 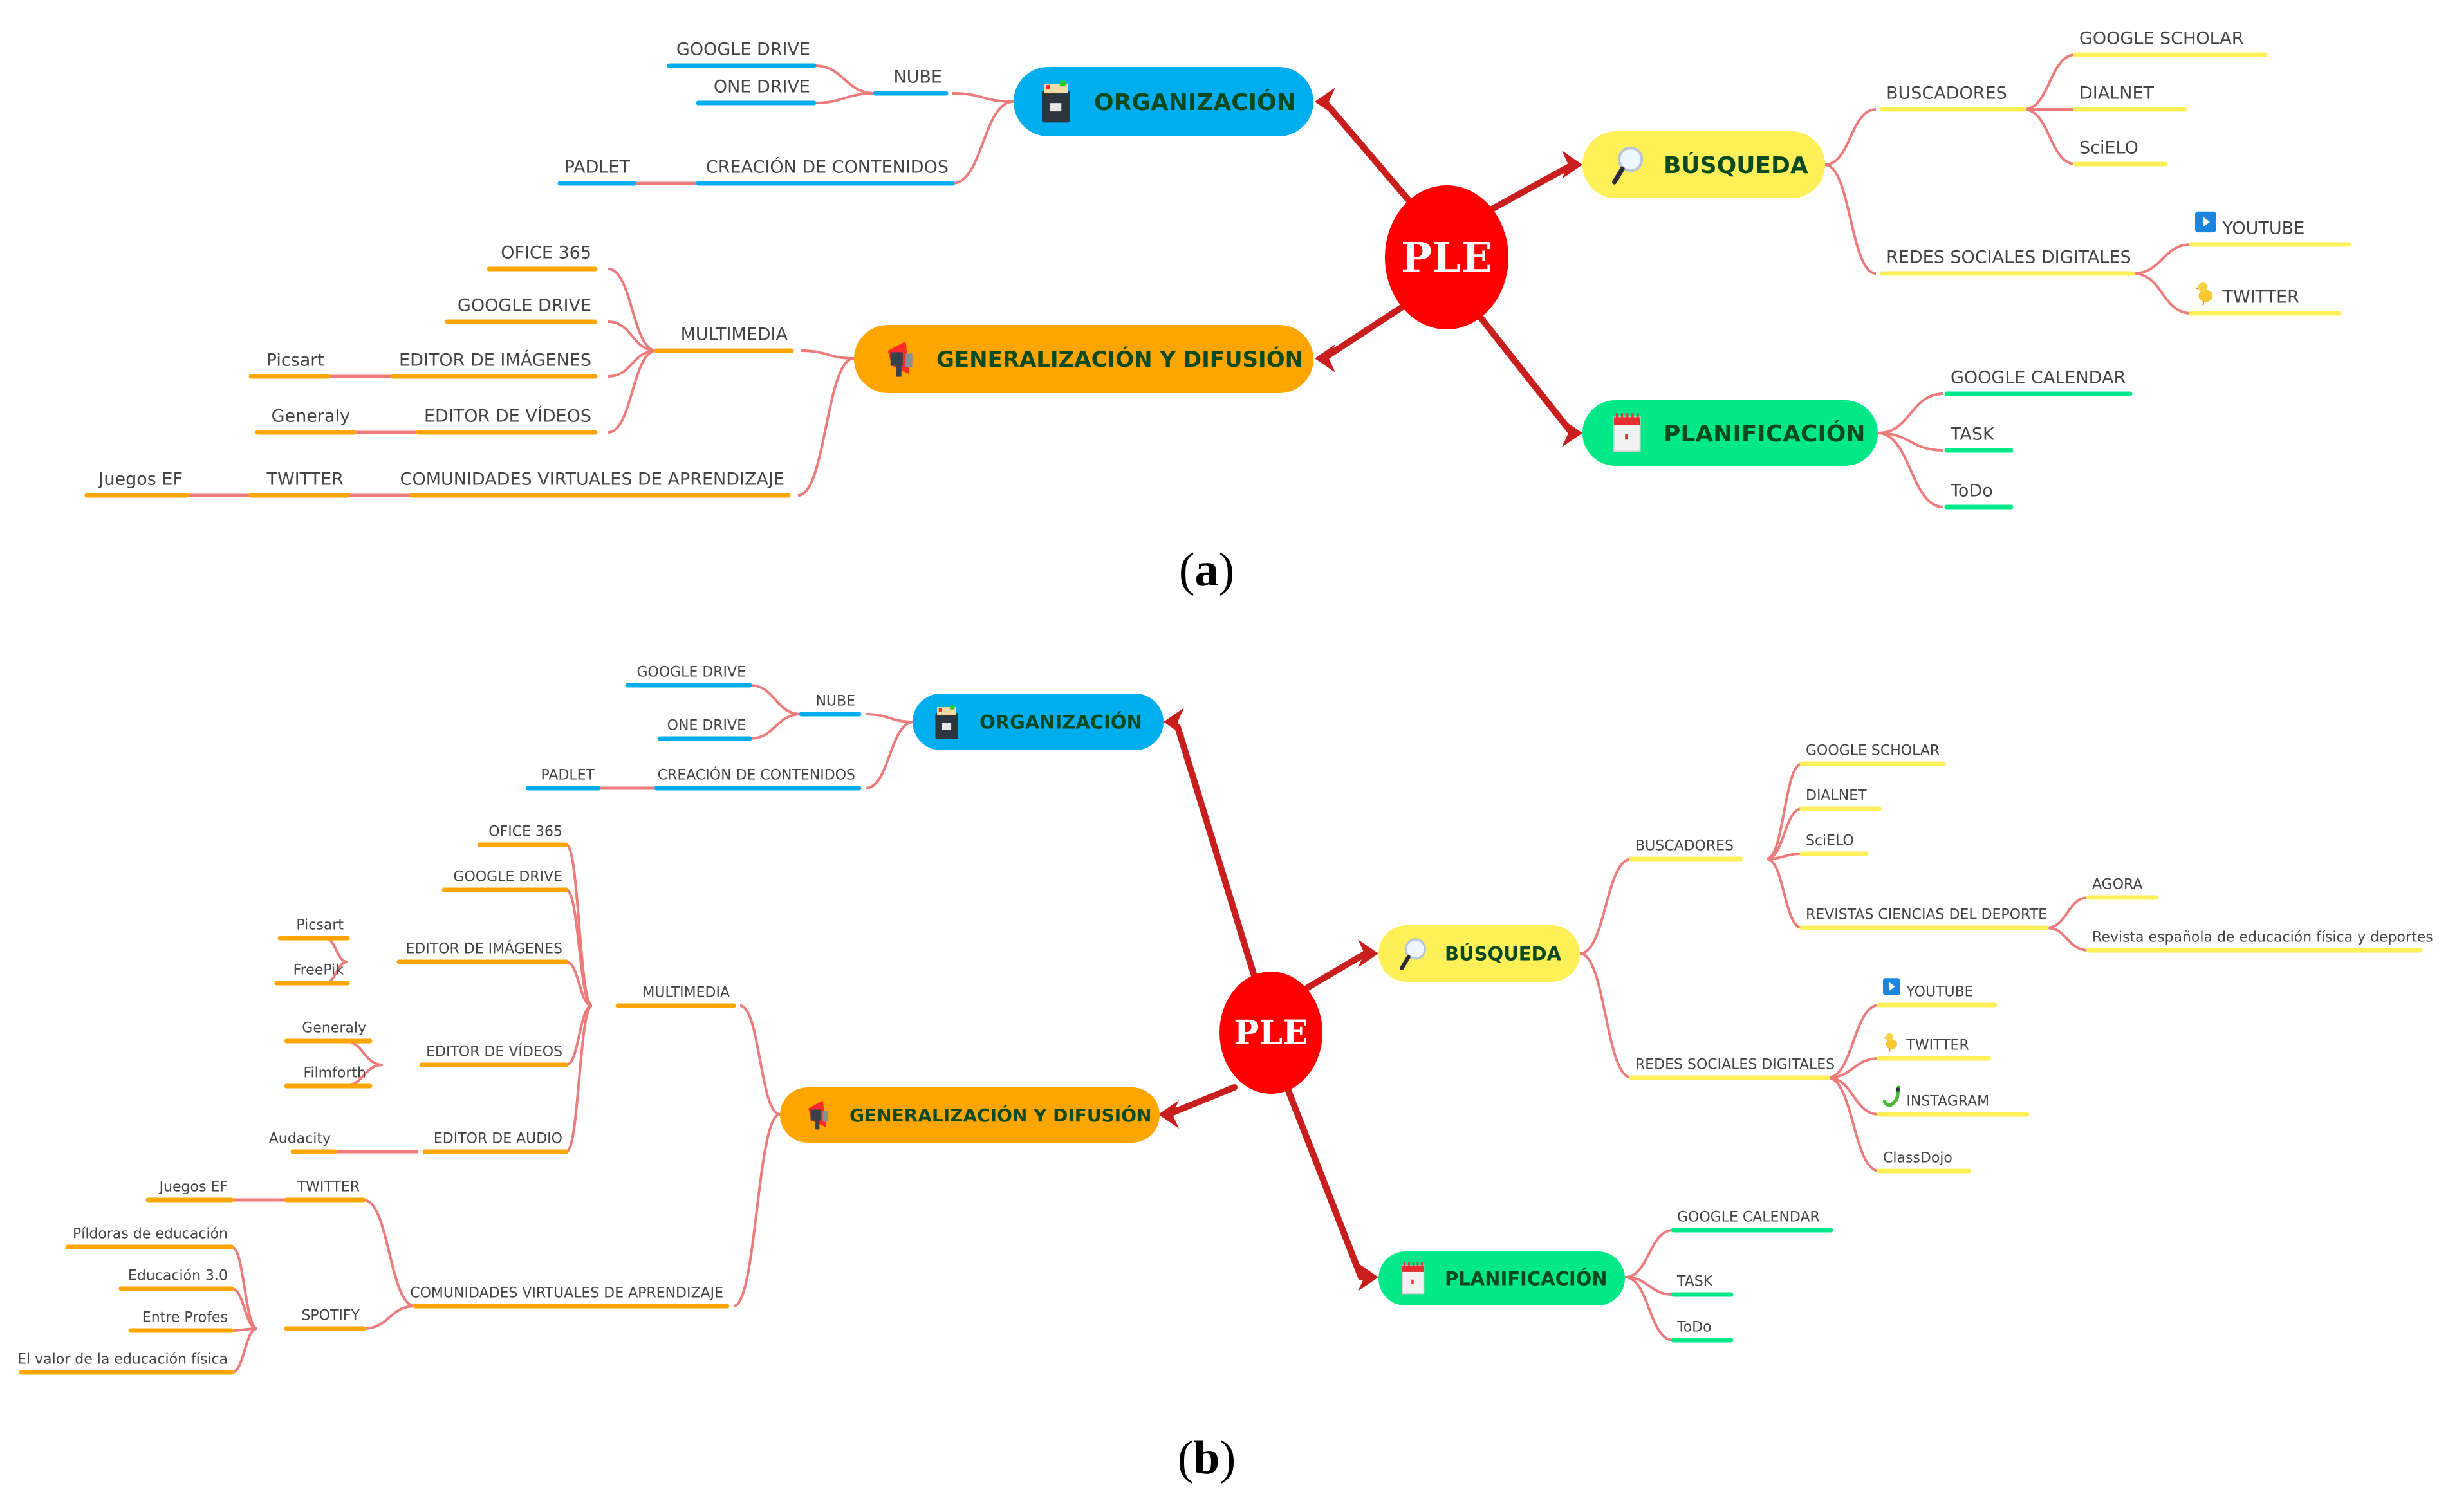 What do you see at coordinates (318, 970) in the screenshot?
I see `topic-label: FreePik` at bounding box center [318, 970].